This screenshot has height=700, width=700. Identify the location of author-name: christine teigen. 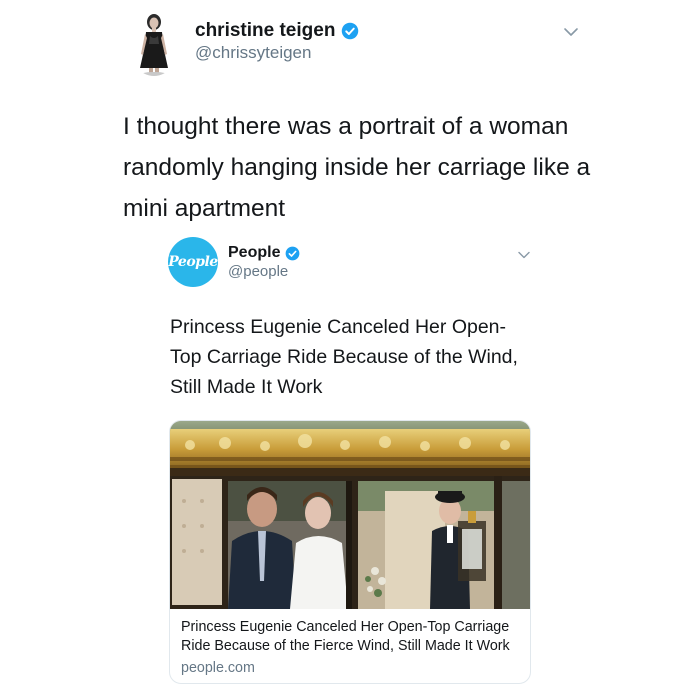
(277, 31).